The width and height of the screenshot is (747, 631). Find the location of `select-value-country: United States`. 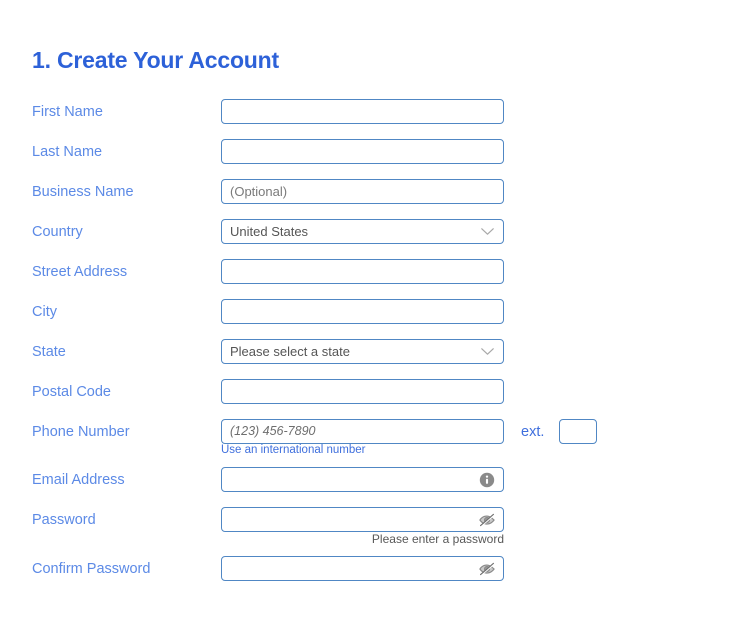

select-value-country: United States is located at coordinates (269, 231).